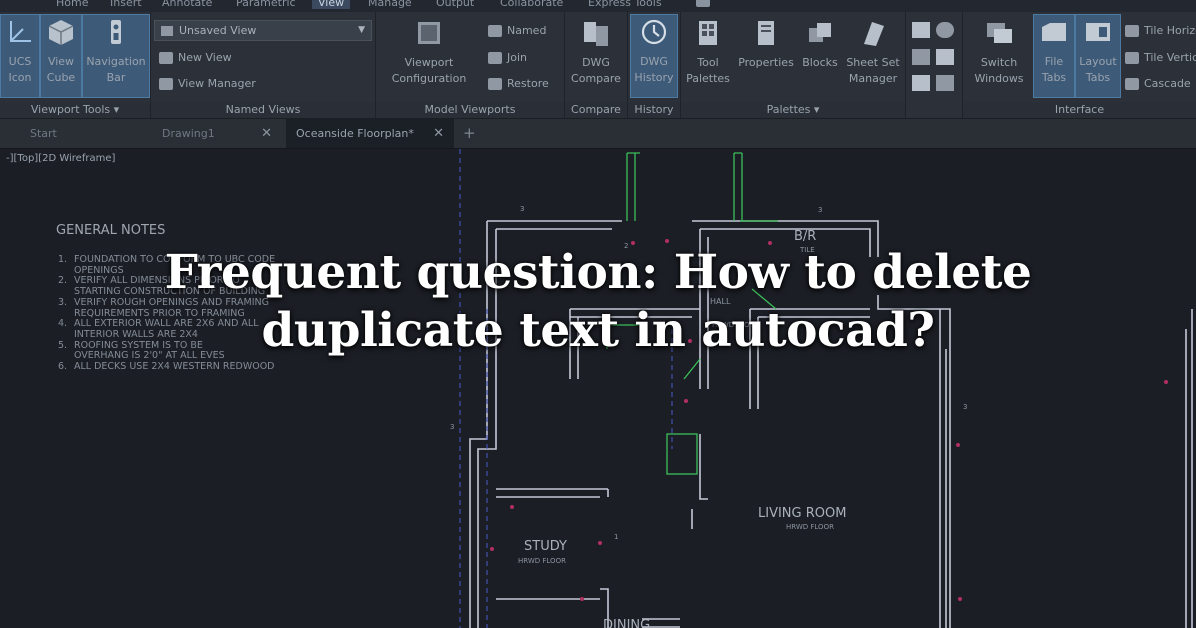 The height and width of the screenshot is (628, 1196). I want to click on tool-palettes-icon, so click(708, 33).